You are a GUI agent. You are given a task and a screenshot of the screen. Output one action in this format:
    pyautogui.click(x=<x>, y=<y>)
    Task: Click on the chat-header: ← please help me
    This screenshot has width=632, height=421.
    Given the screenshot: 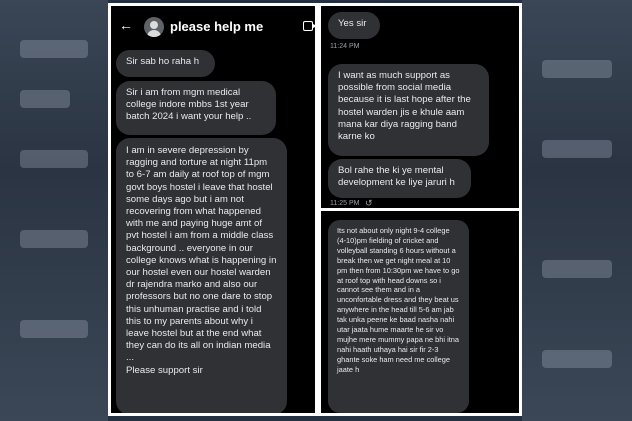 What is the action you would take?
    pyautogui.click(x=213, y=26)
    